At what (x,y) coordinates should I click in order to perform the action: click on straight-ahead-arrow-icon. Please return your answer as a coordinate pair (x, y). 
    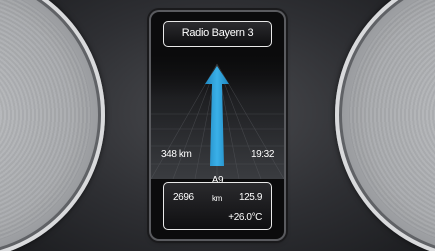
    Looking at the image, I should click on (217, 116).